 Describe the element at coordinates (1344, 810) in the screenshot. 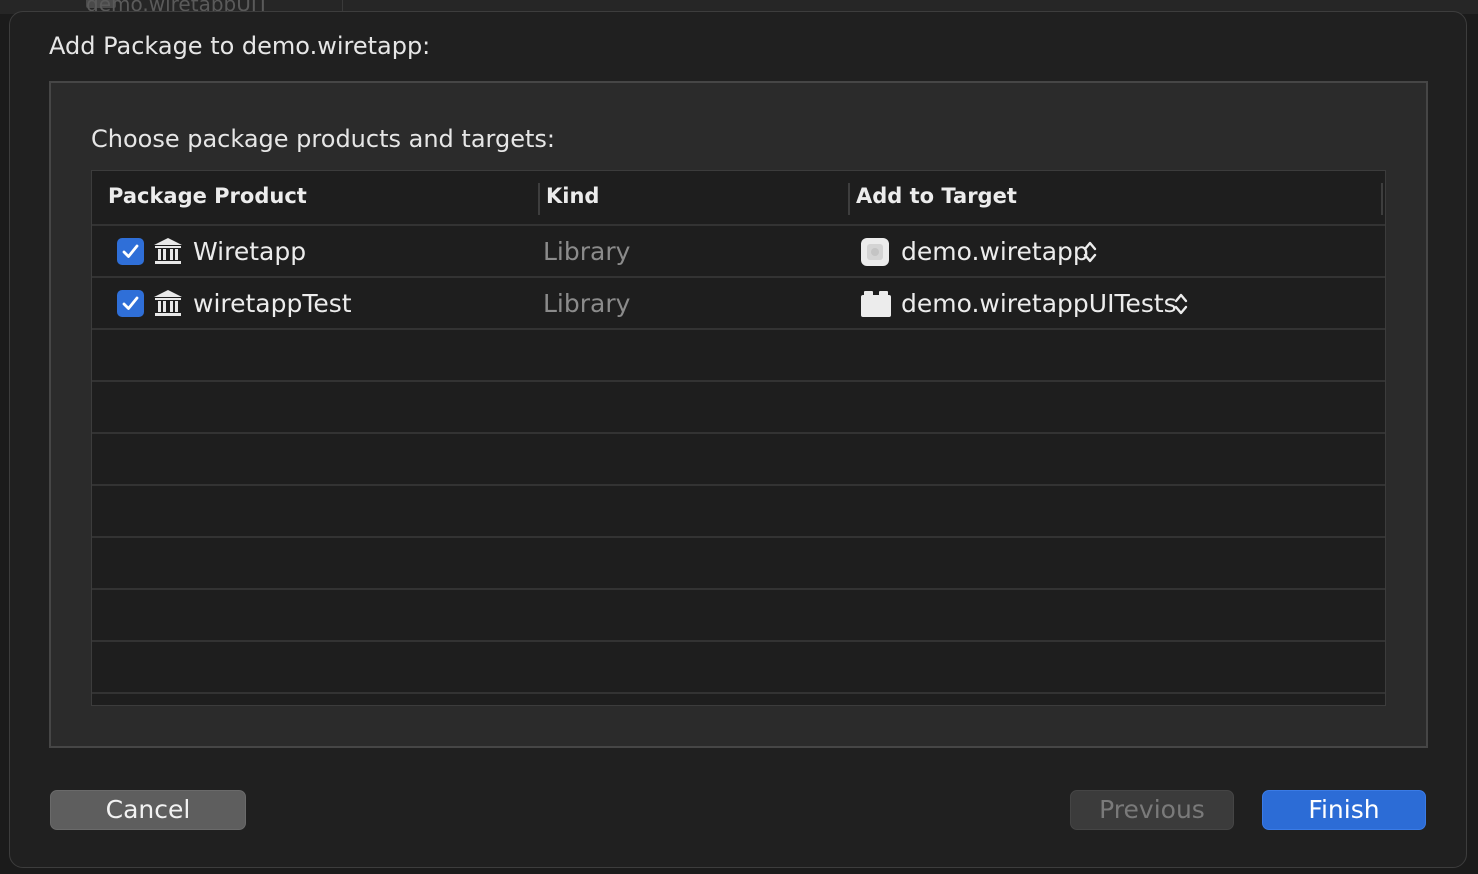

I see `finish-button: Finish` at that location.